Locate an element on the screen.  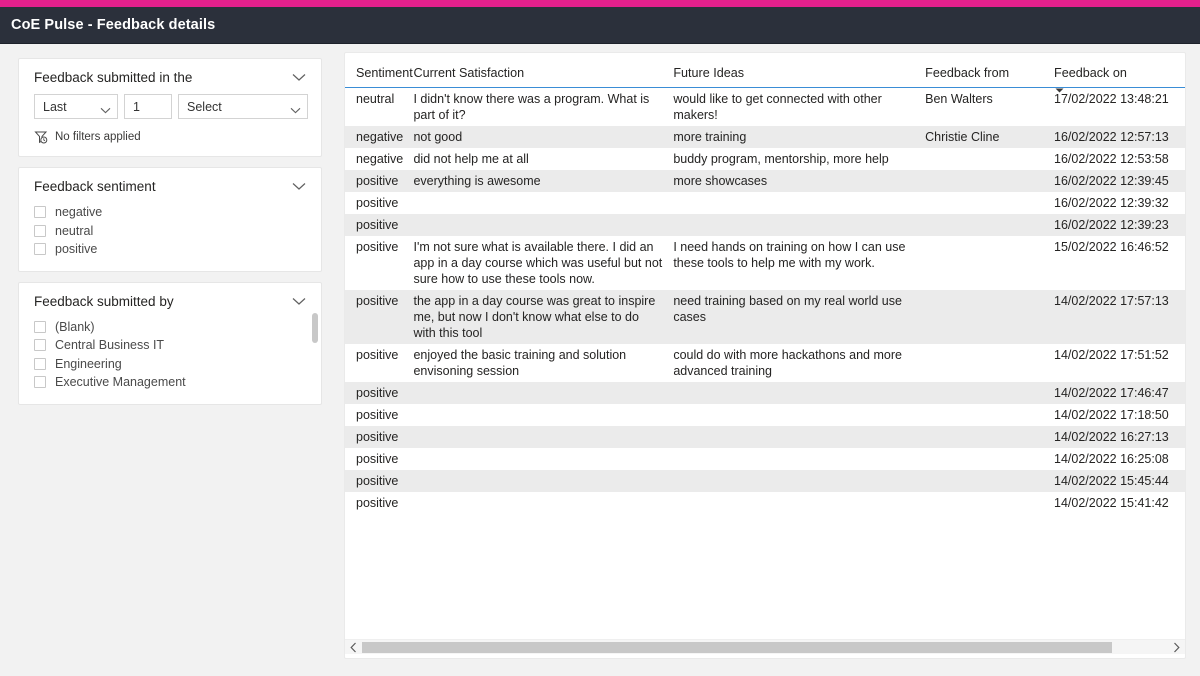
submitted-by-checkbox-engineering: Engineering is located at coordinates (171, 364).